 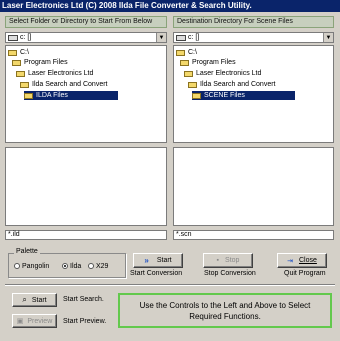 I want to click on start-conversion-button: » Start, so click(x=158, y=260).